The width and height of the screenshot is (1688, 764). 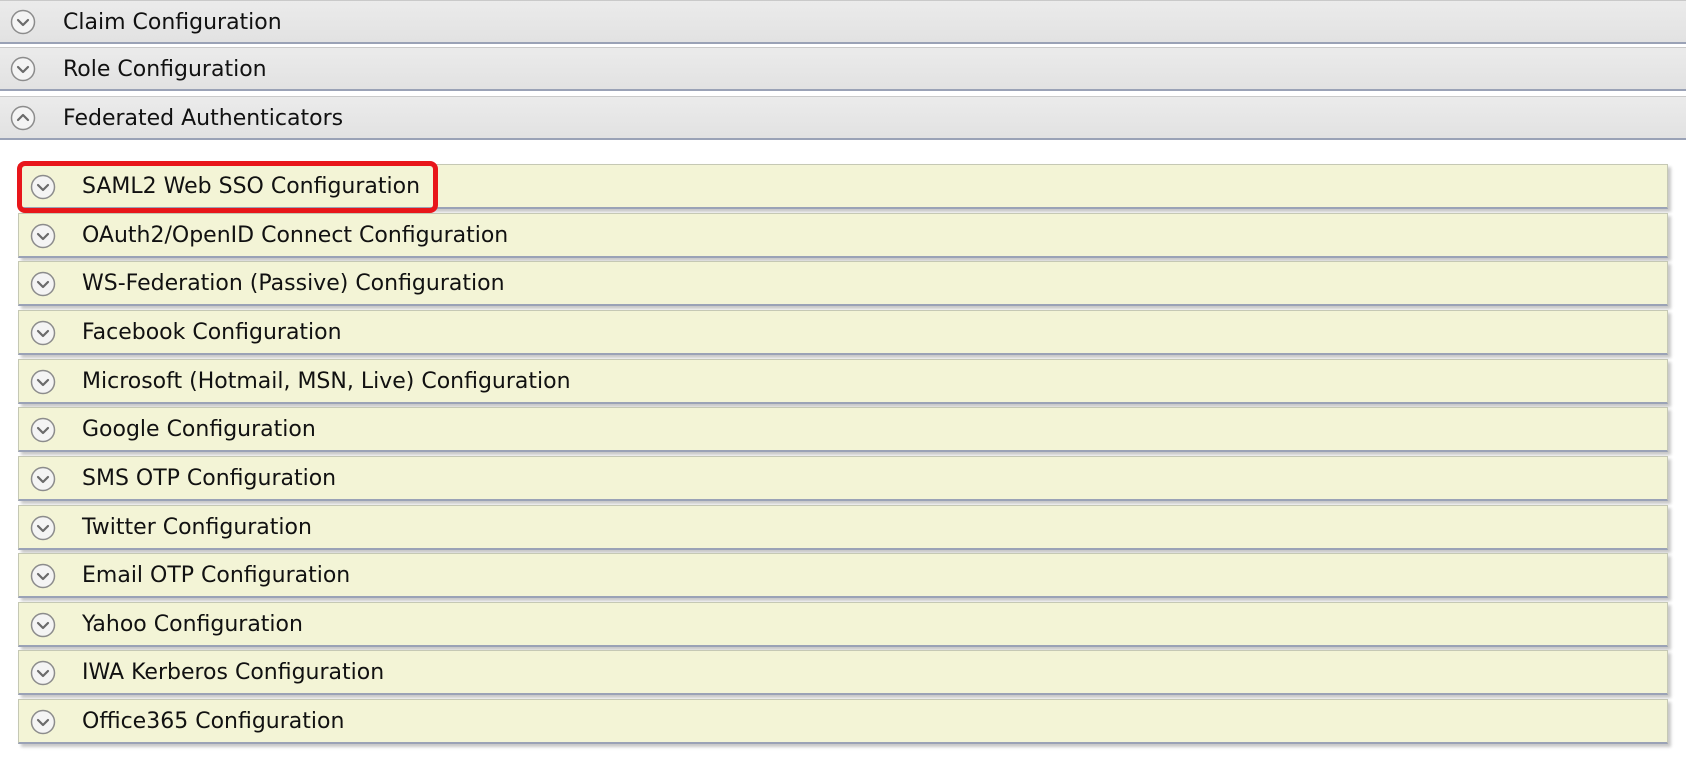 I want to click on authenticator-sms-otp: SMS OTP Configuration, so click(x=843, y=478).